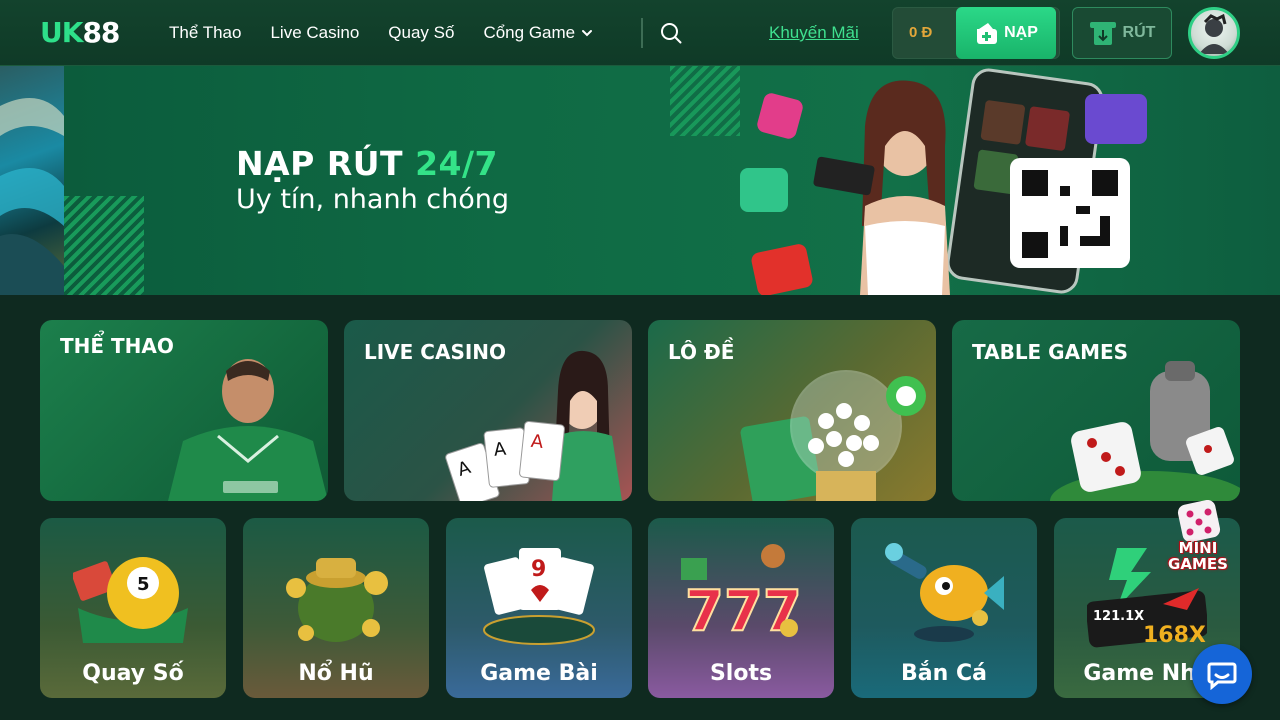 This screenshot has width=1280, height=720. Describe the element at coordinates (456, 163) in the screenshot. I see `banner-title-green: 24/7` at that location.